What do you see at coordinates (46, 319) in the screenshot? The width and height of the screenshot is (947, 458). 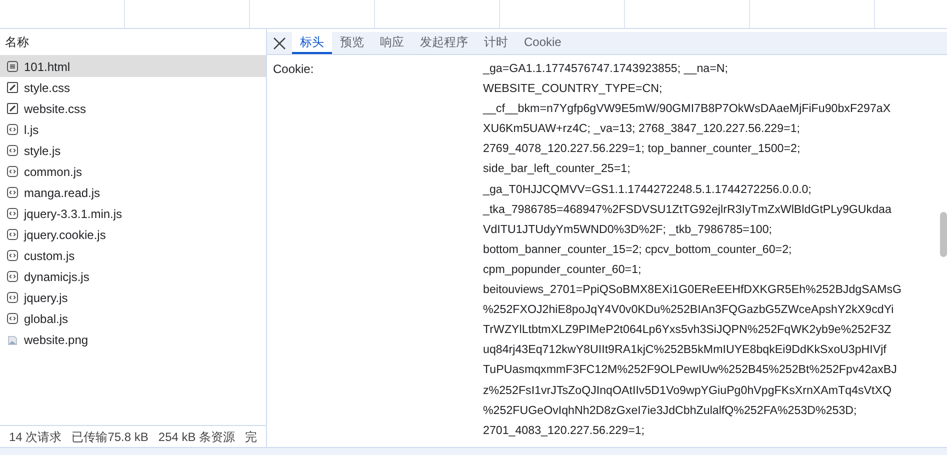 I see `file-name: global.js` at bounding box center [46, 319].